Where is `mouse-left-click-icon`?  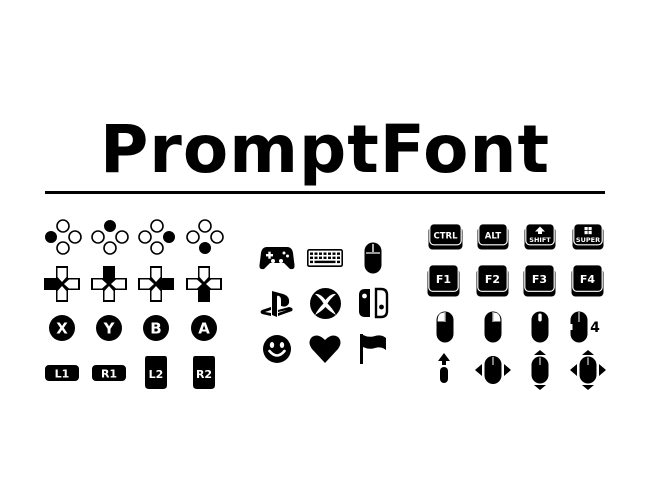
mouse-left-click-icon is located at coordinates (445, 327).